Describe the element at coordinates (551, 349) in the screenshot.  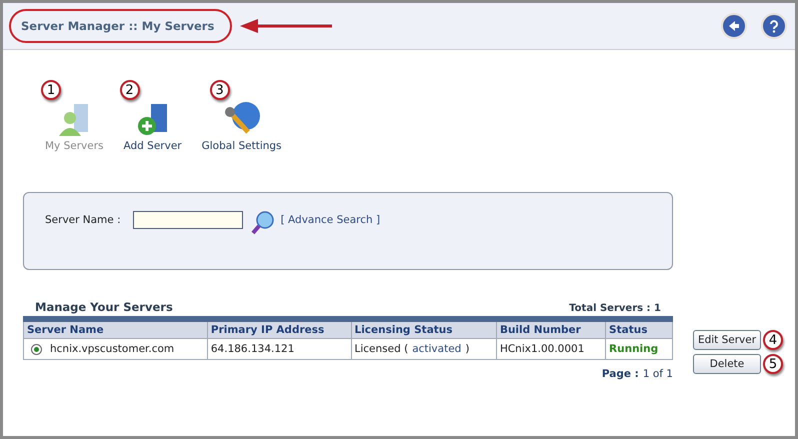
I see `table-cell: HCnix1.00.0001` at that location.